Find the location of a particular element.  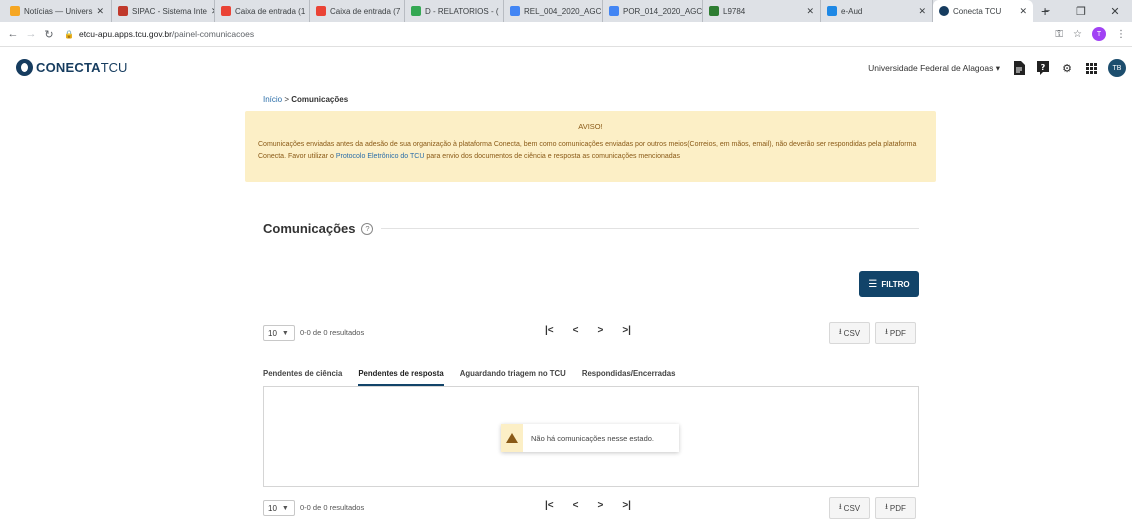

gov-flag-icon is located at coordinates (714, 11).